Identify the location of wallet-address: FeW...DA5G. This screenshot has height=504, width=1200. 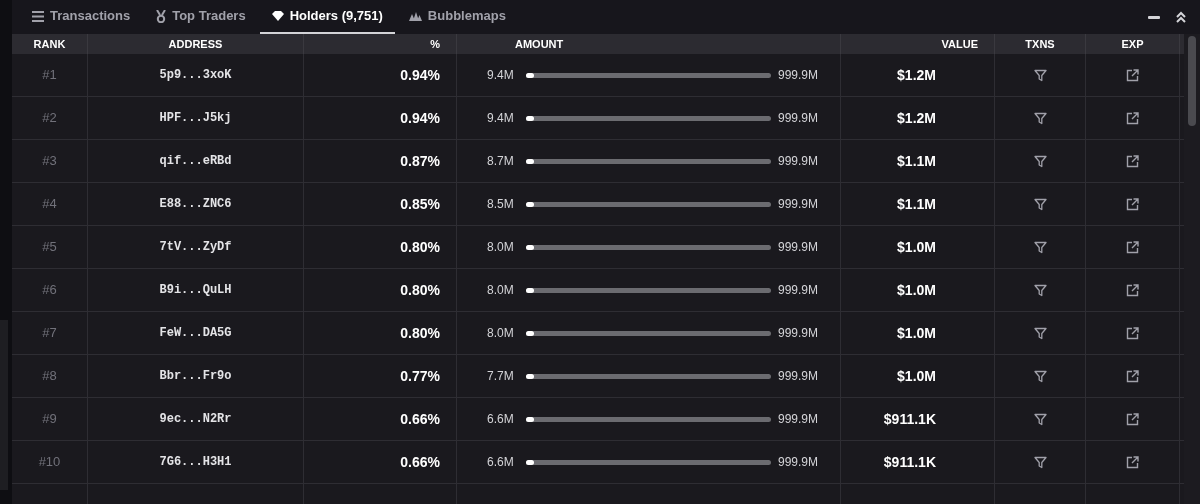
(195, 333).